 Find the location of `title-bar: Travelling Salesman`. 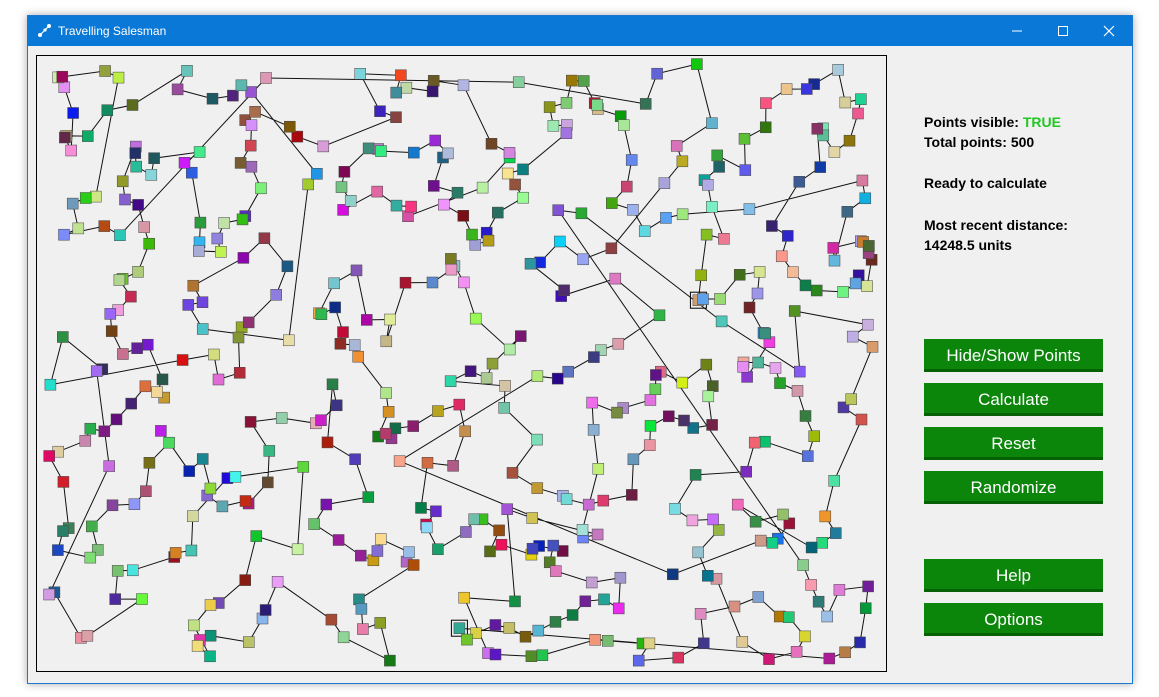

title-bar: Travelling Salesman is located at coordinates (580, 31).